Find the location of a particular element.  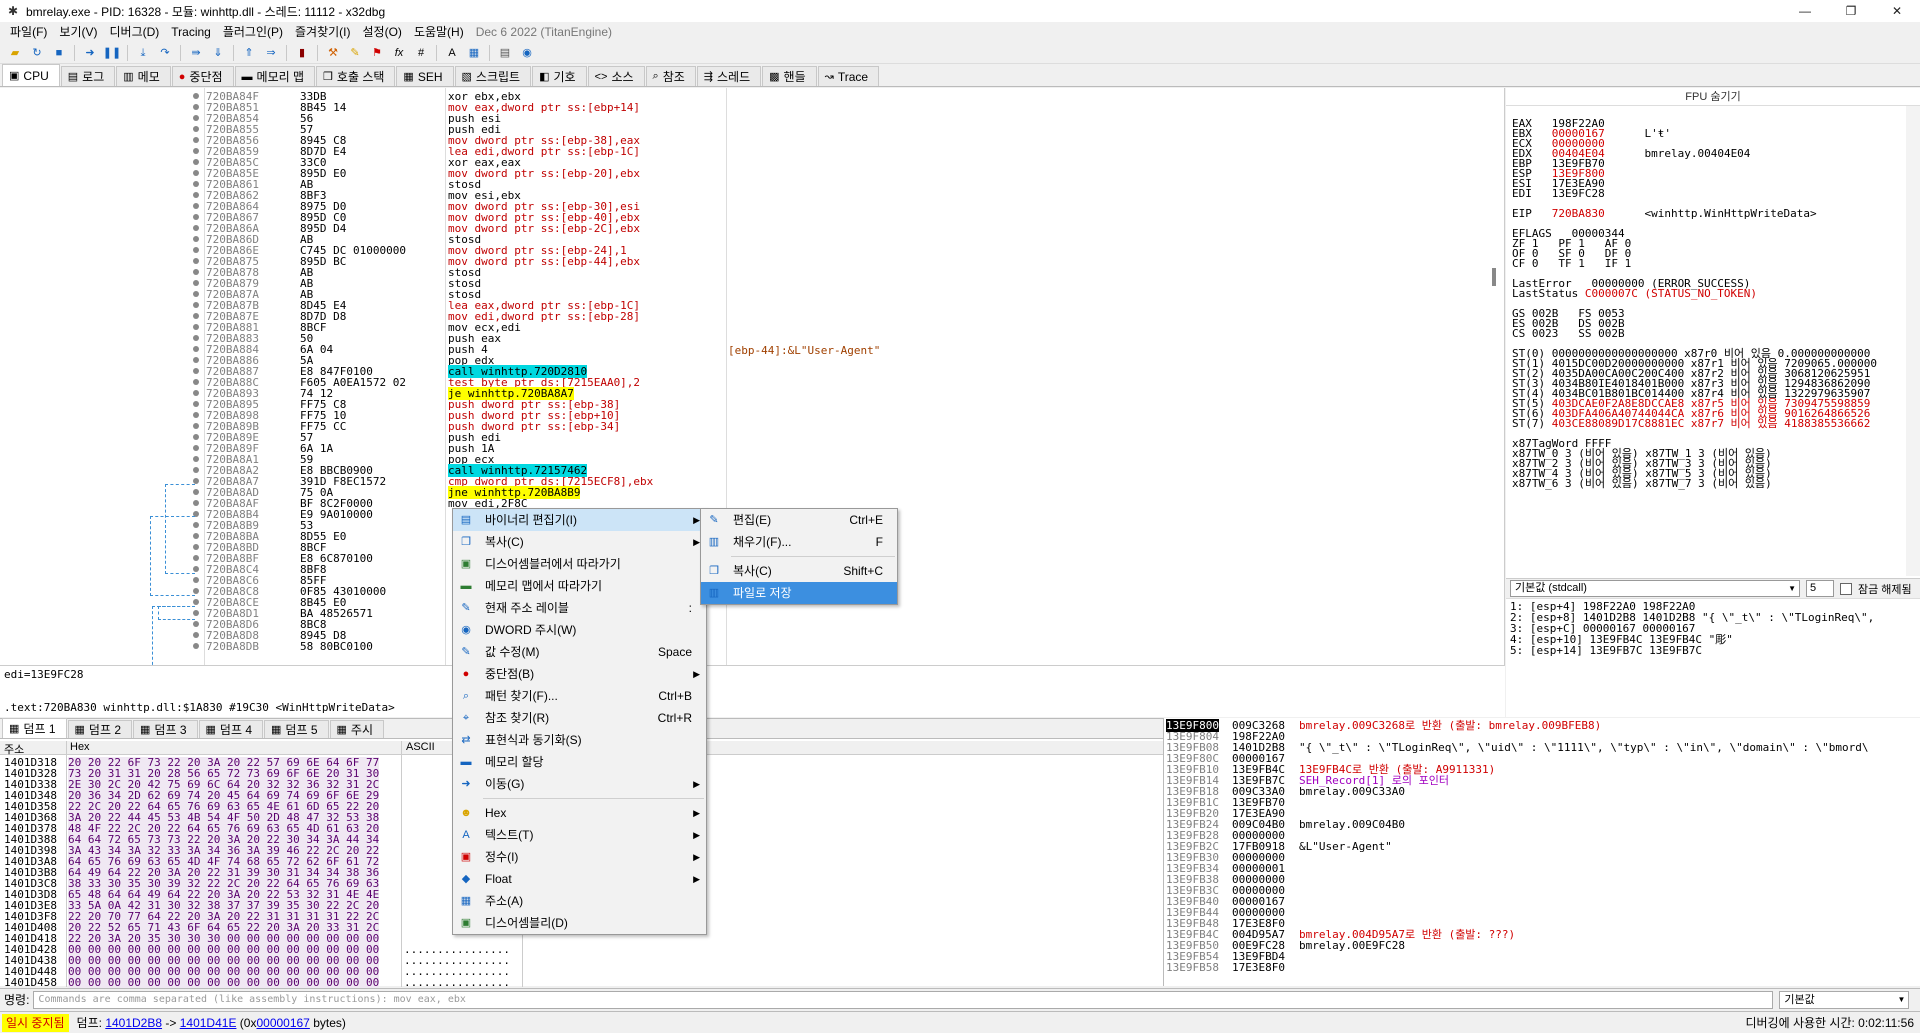

tab-script: ▧ 스크립트 is located at coordinates (493, 76).